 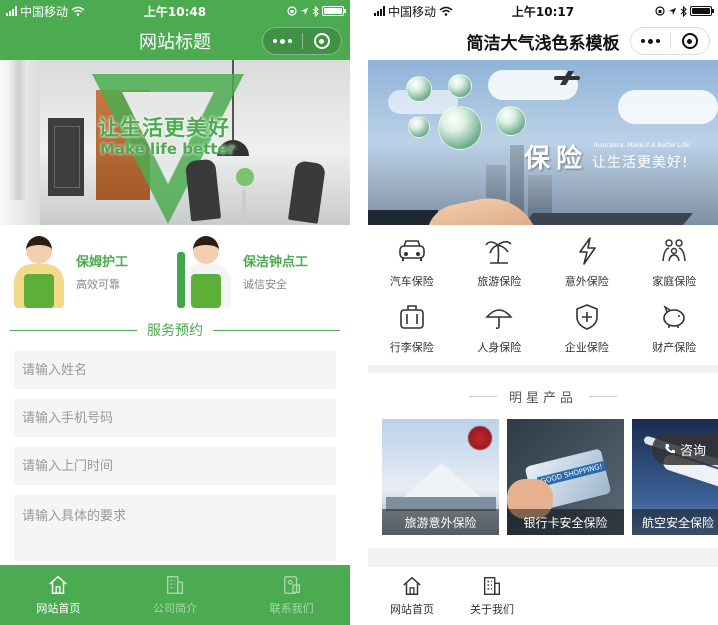 I want to click on tab-contact: 联系我们, so click(x=291, y=595).